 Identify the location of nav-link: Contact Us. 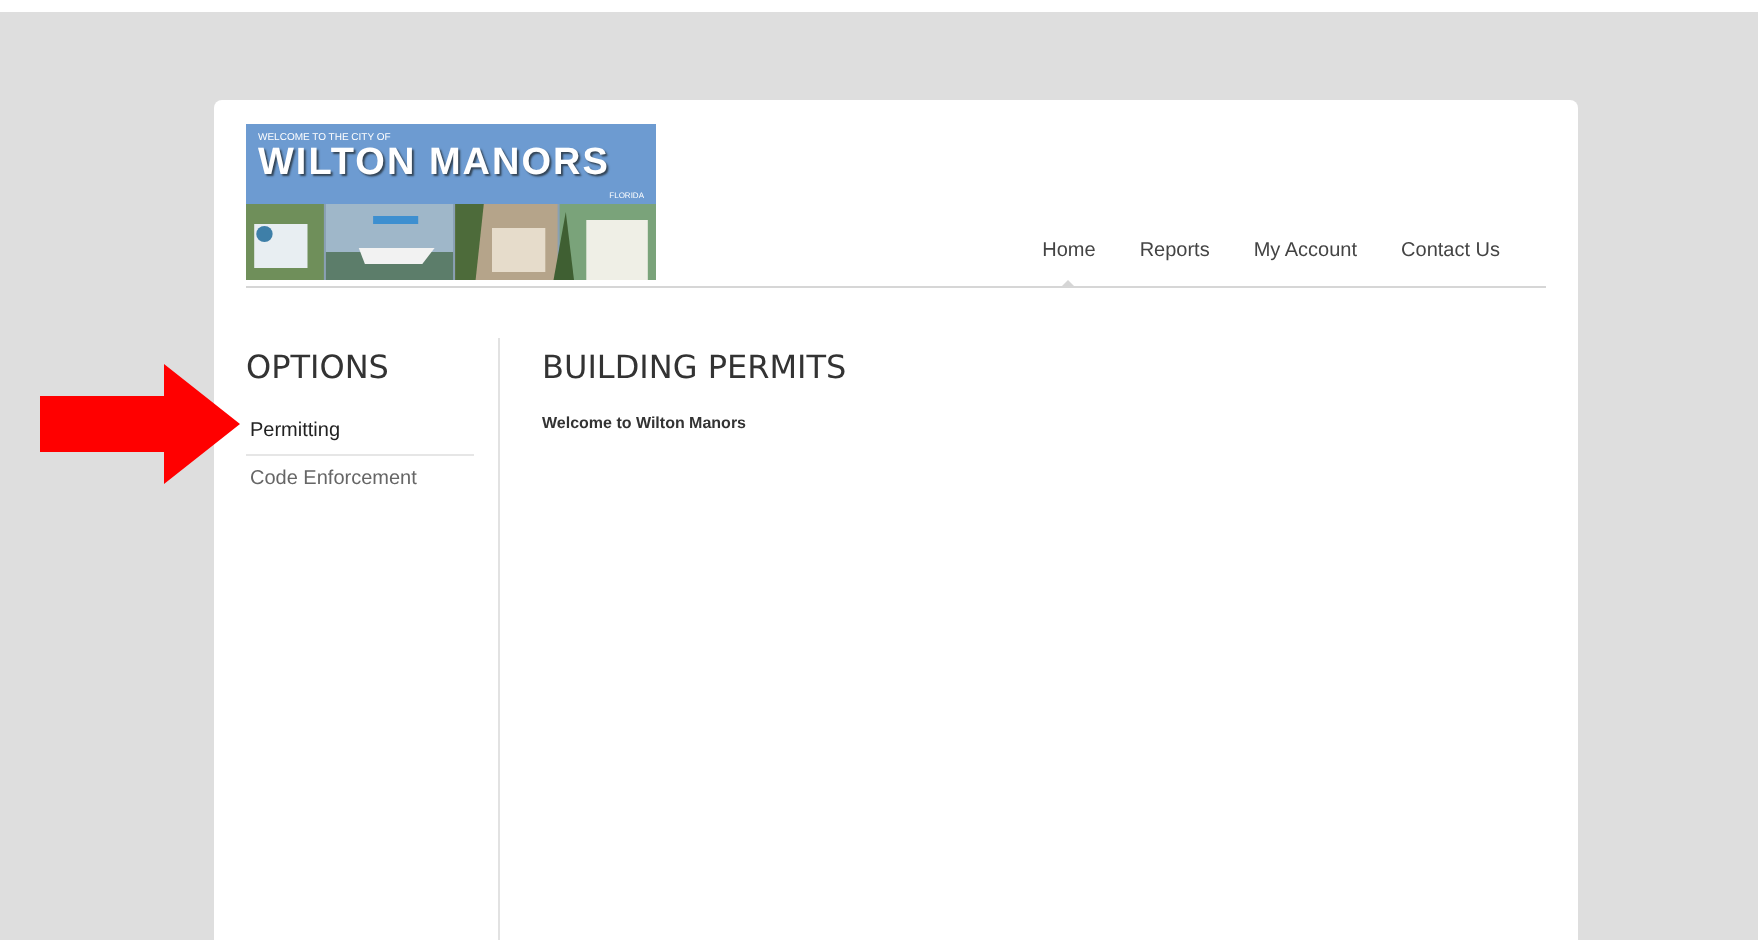
(1450, 263).